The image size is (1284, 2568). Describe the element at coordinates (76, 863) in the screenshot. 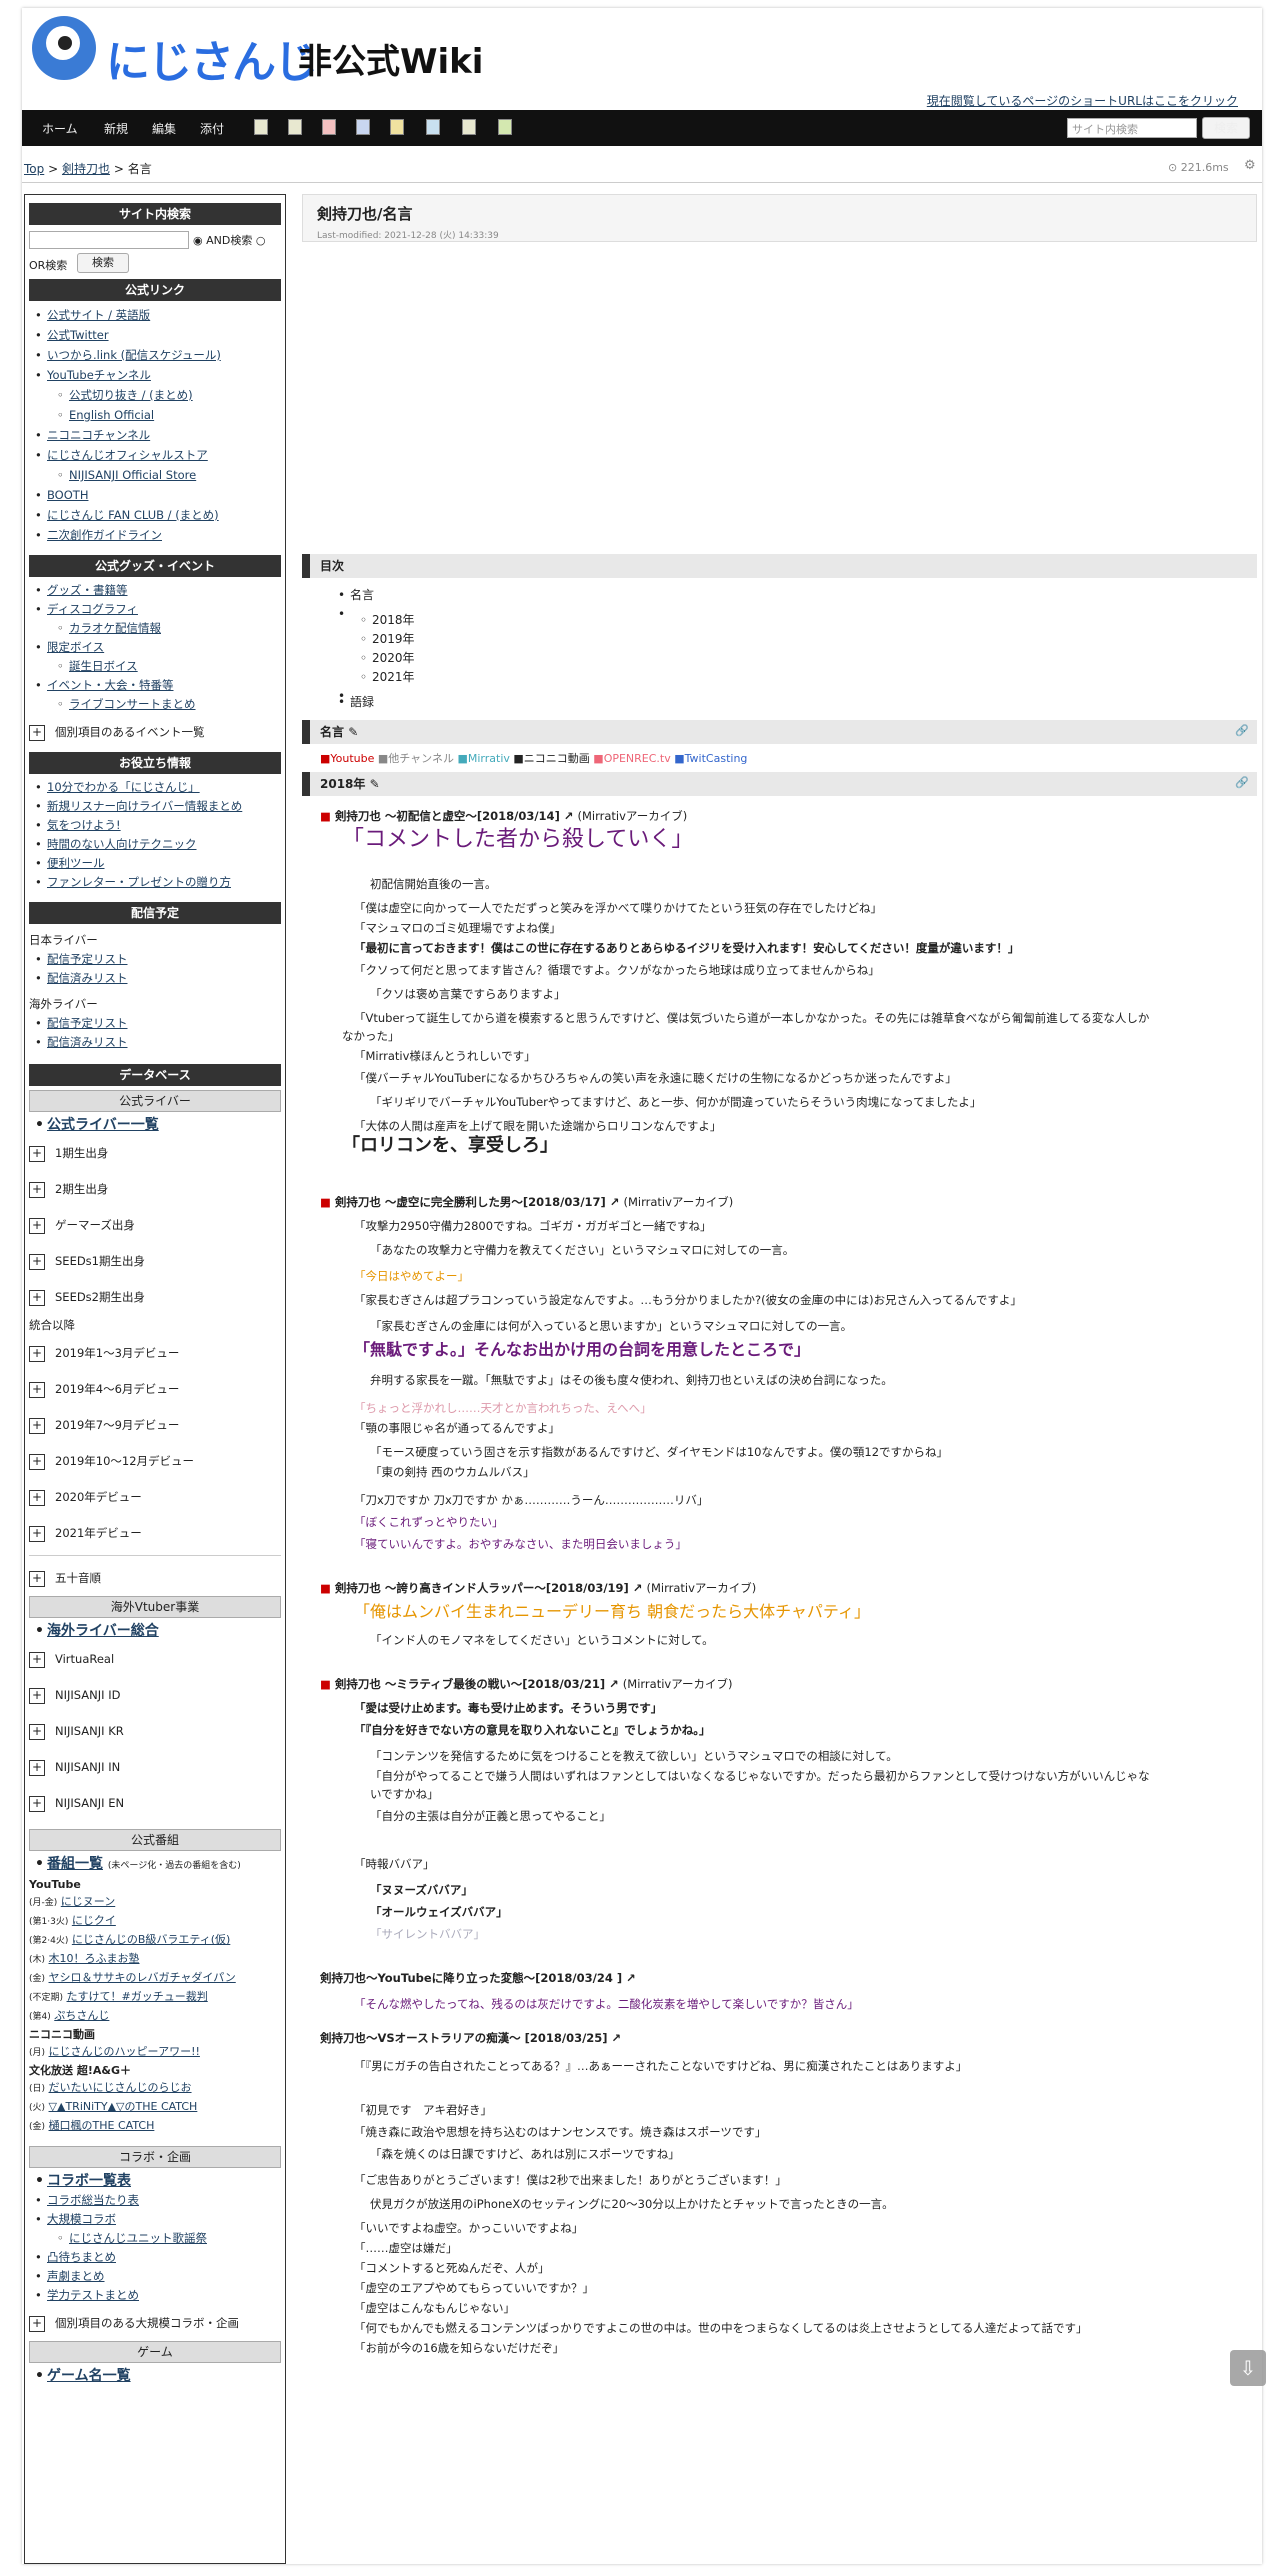

I see `info-link: 便利ツール` at that location.